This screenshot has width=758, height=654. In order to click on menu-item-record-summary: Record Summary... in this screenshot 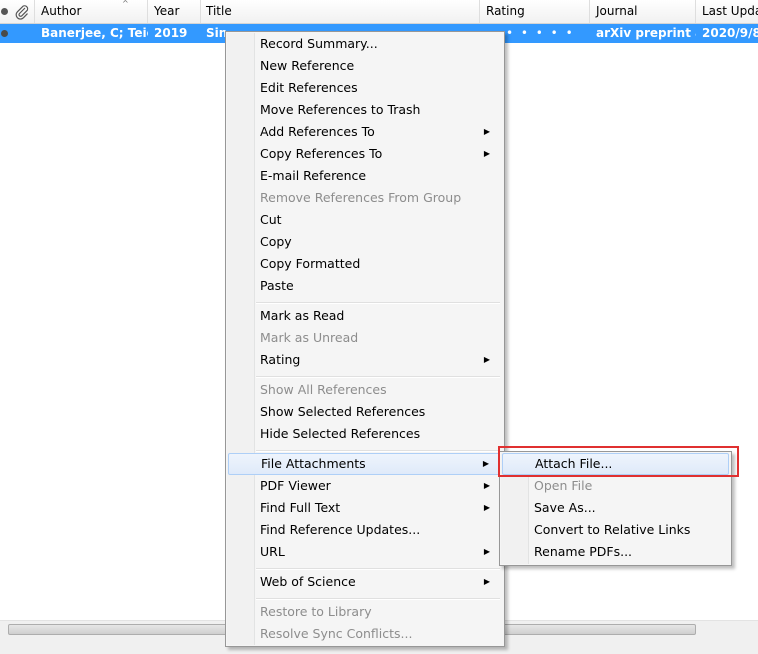, I will do `click(365, 44)`.